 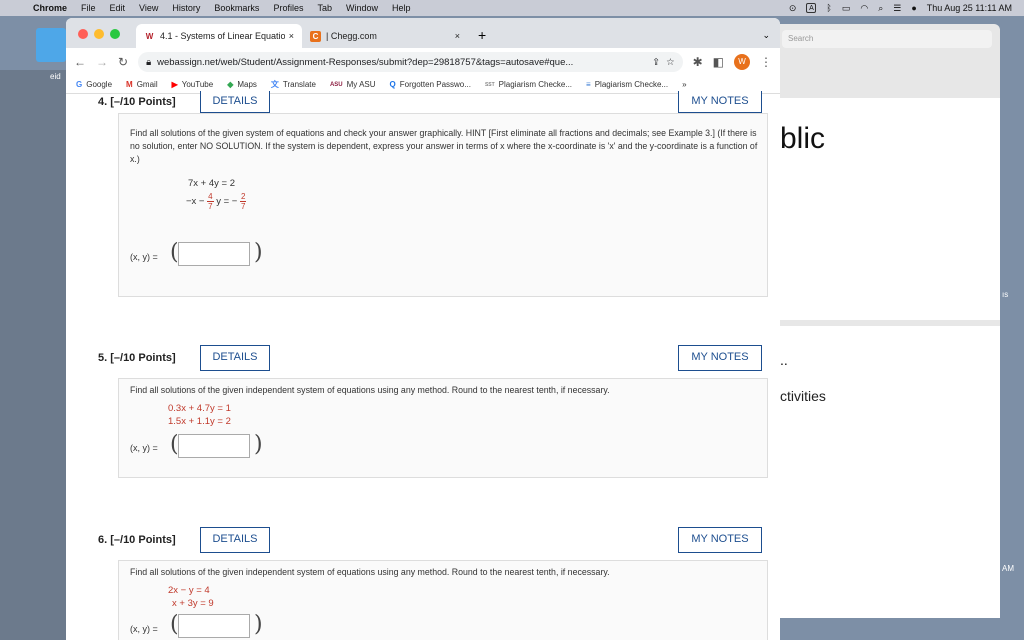 I want to click on new-tab-button: +, so click(x=482, y=35).